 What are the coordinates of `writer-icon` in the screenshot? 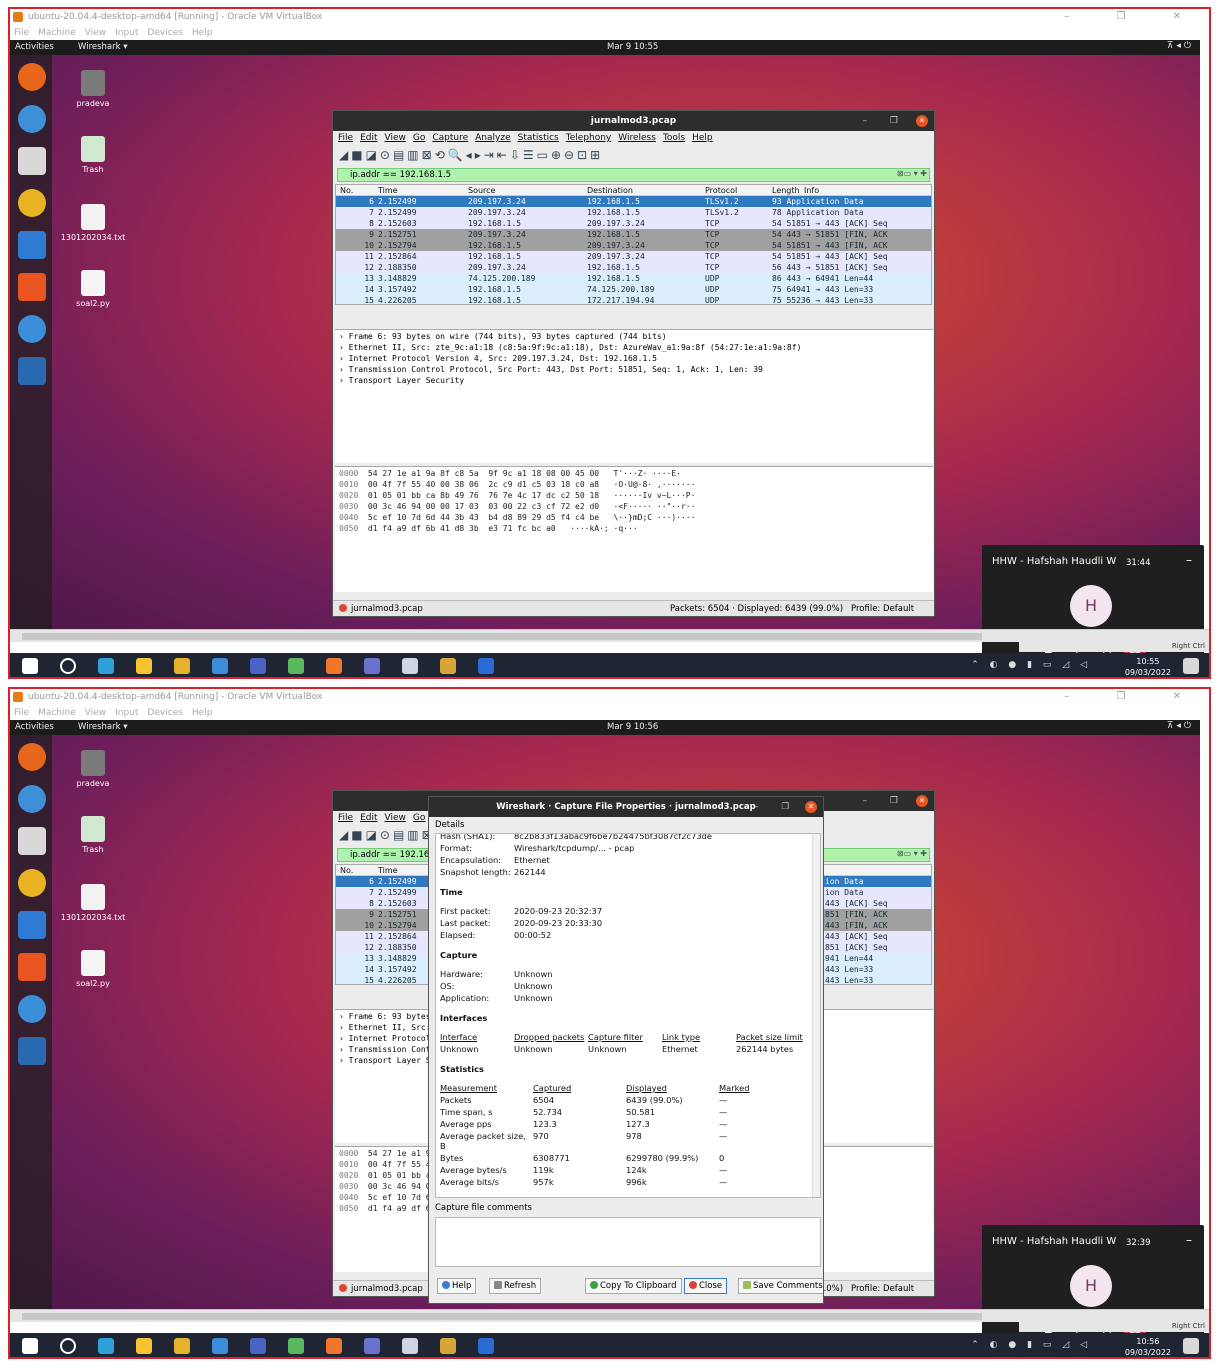 It's located at (32, 245).